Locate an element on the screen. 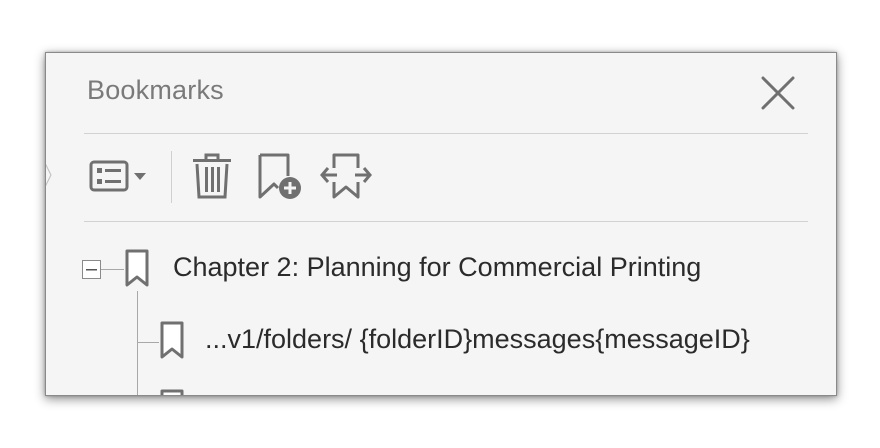 Image resolution: width=880 pixels, height=448 pixels. delete-button is located at coordinates (212, 176).